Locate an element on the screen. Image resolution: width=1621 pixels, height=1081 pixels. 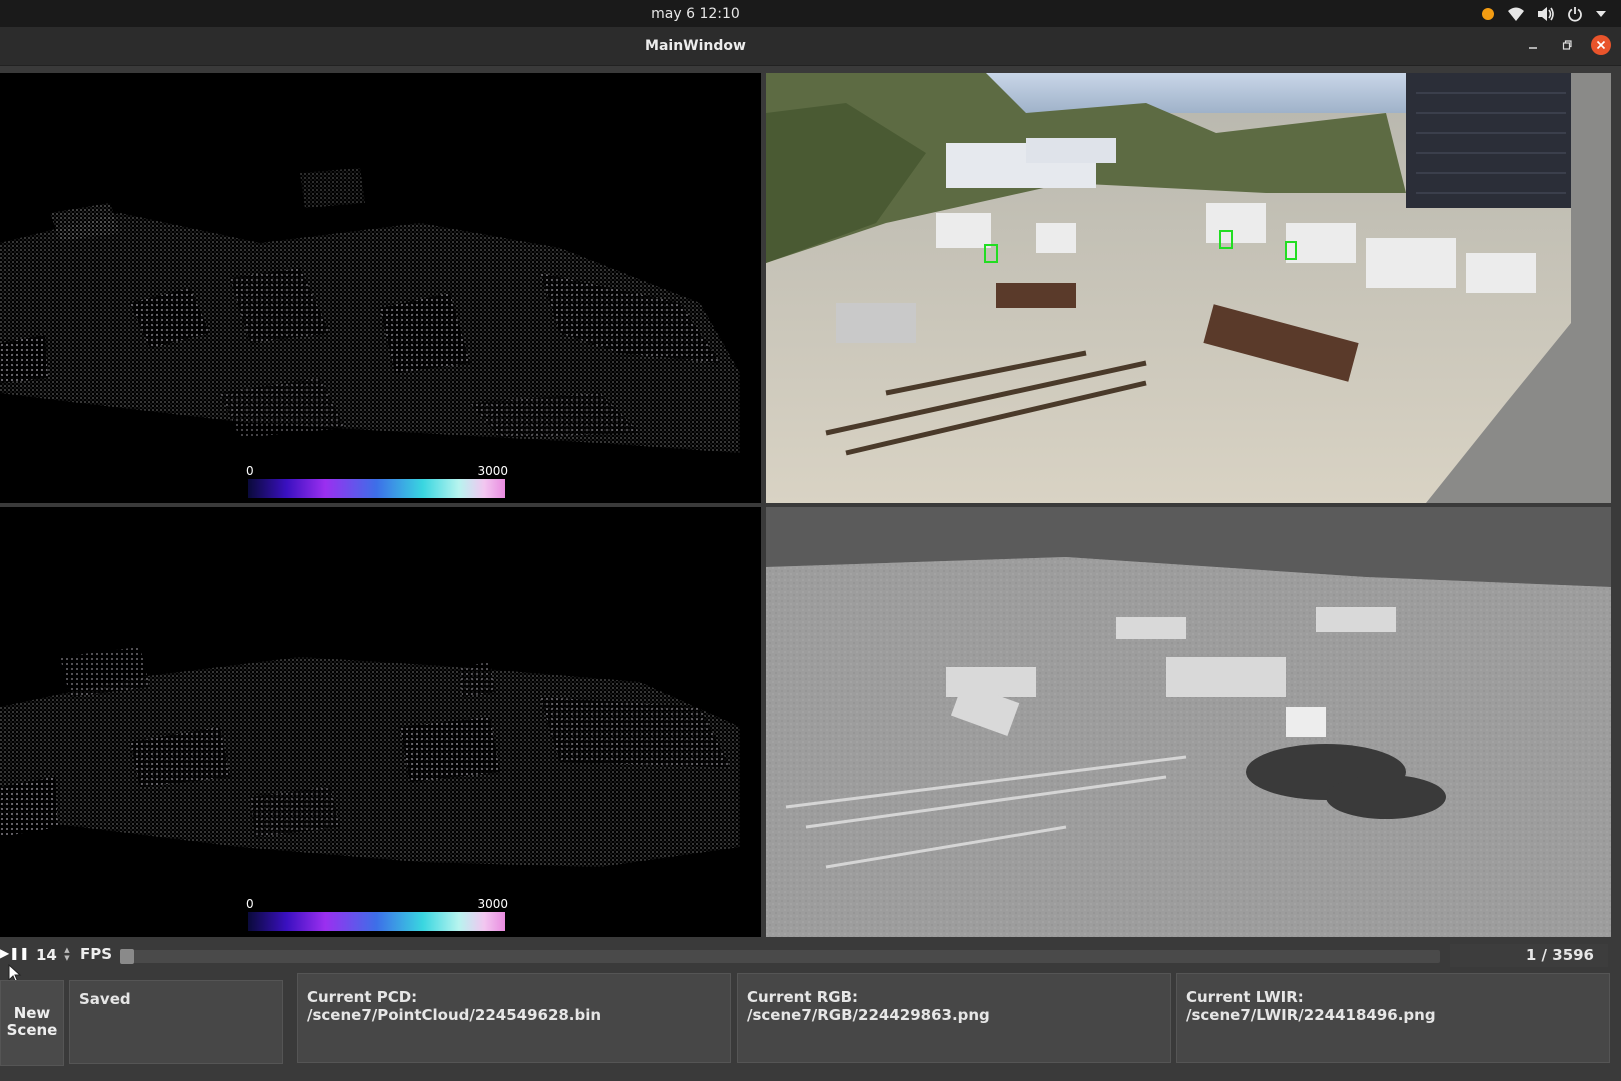
system-tray is located at coordinates (1544, 14).